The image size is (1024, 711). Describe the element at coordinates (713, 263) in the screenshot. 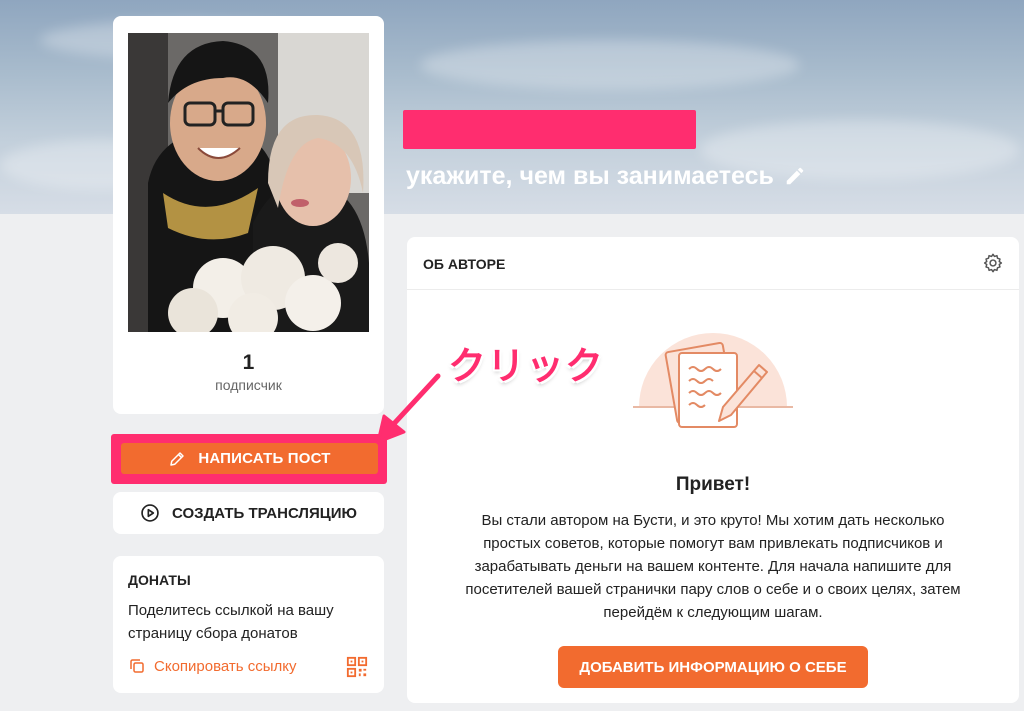

I see `about-author-header: ОБ АВТОРЕ` at that location.